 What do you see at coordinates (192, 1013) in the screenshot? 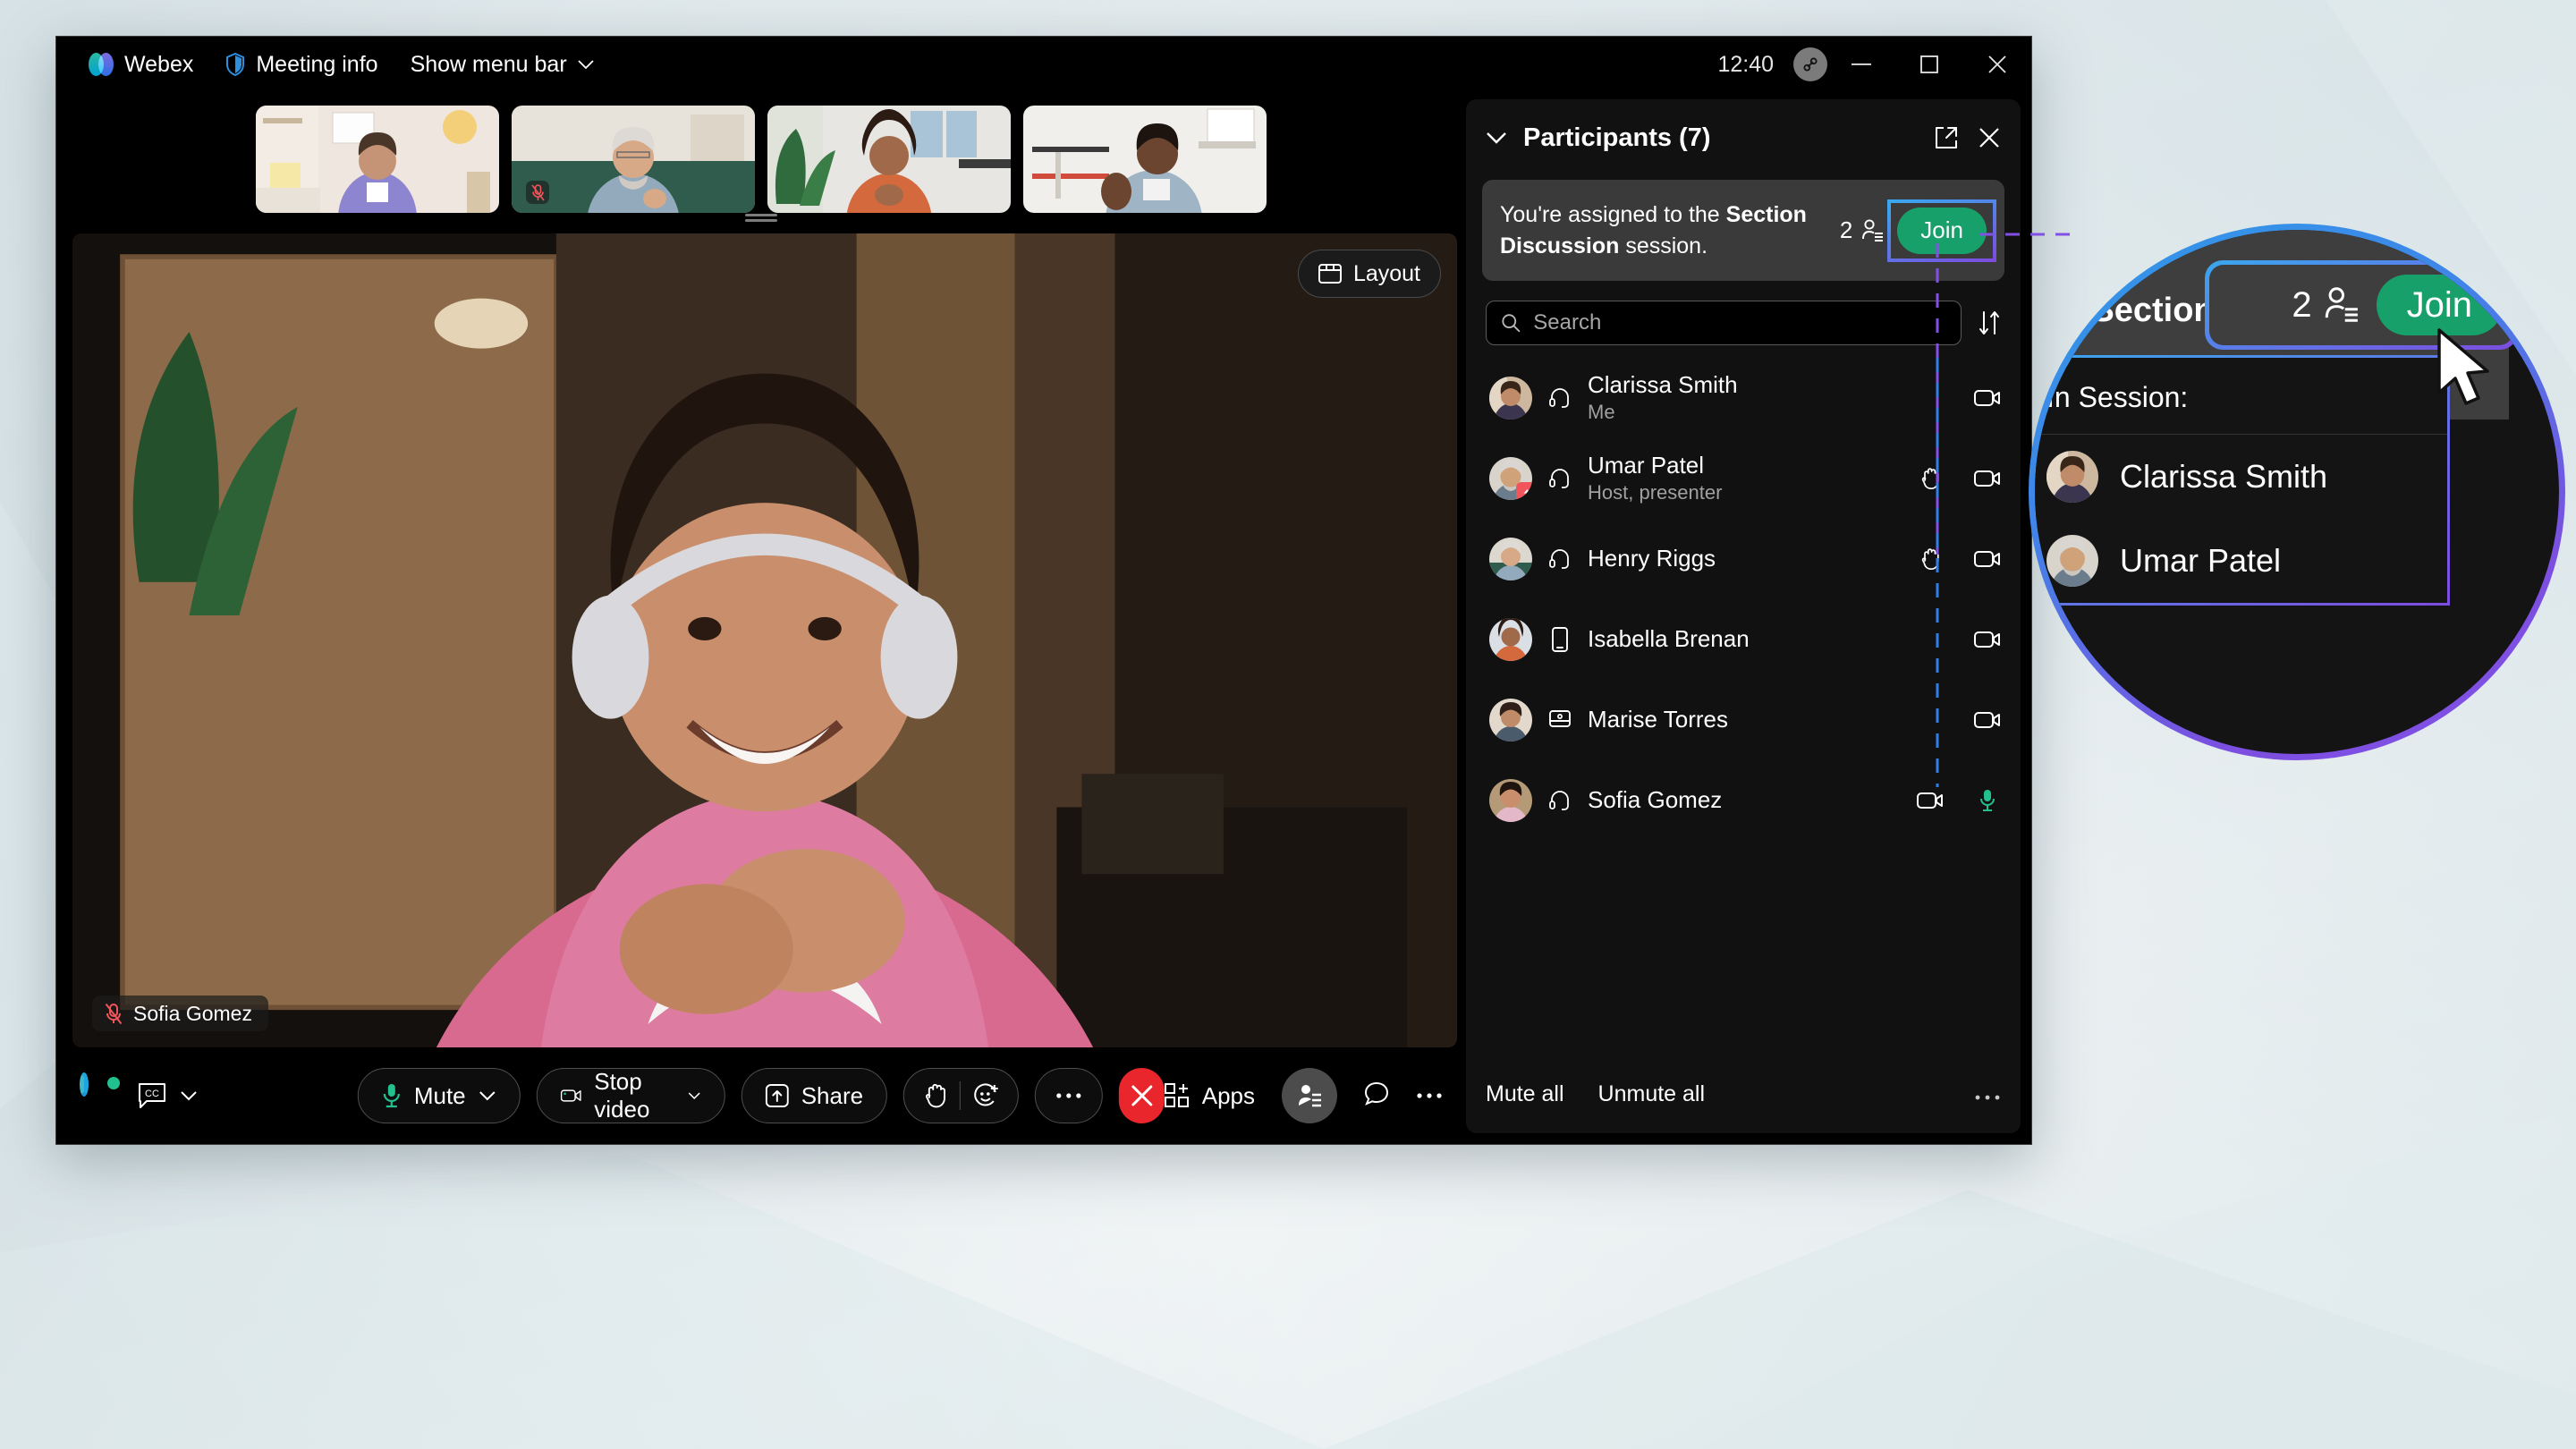
I see `active-speaker-name-label: Sofia Gomez` at bounding box center [192, 1013].